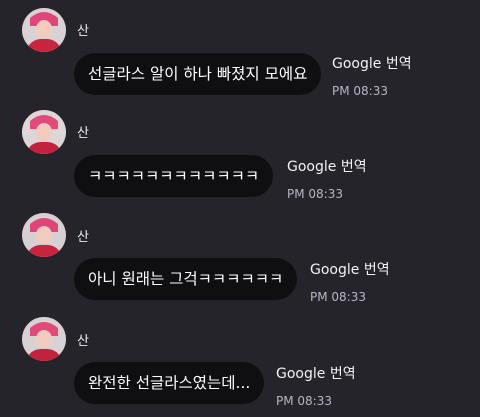 This screenshot has width=480, height=417. What do you see at coordinates (198, 74) in the screenshot?
I see `message-bubble: 선글라스 알이 하나 빠졌지 모에요` at bounding box center [198, 74].